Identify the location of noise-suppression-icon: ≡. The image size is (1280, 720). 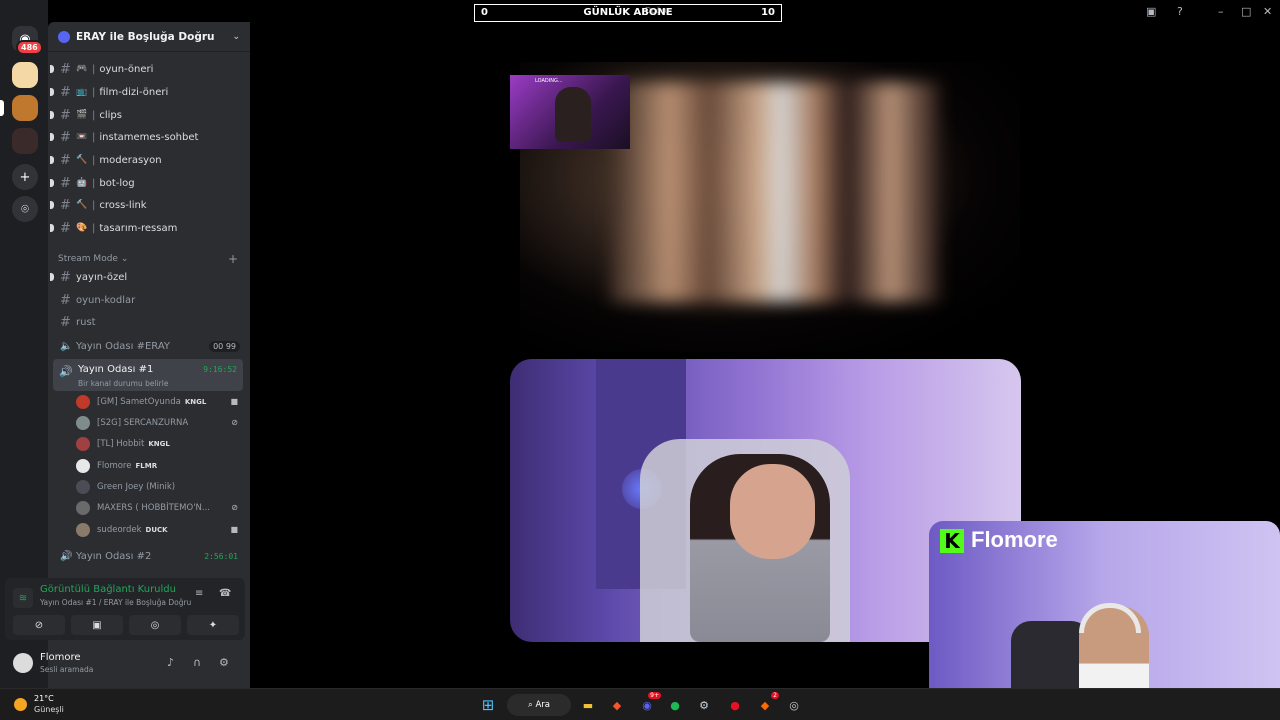
(199, 593).